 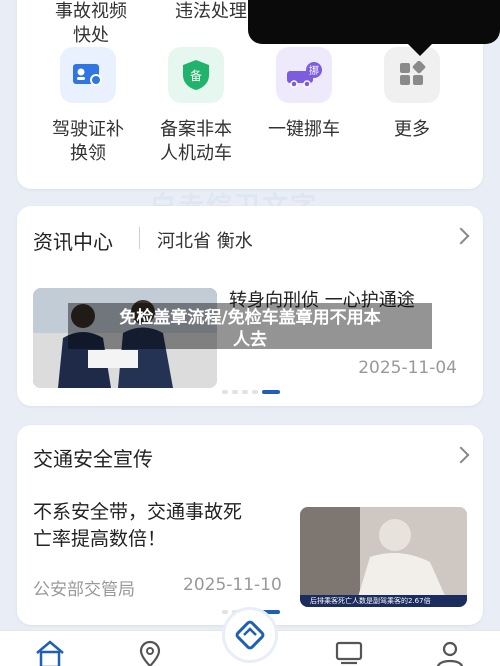 I want to click on center-action-icon, so click(x=250, y=635).